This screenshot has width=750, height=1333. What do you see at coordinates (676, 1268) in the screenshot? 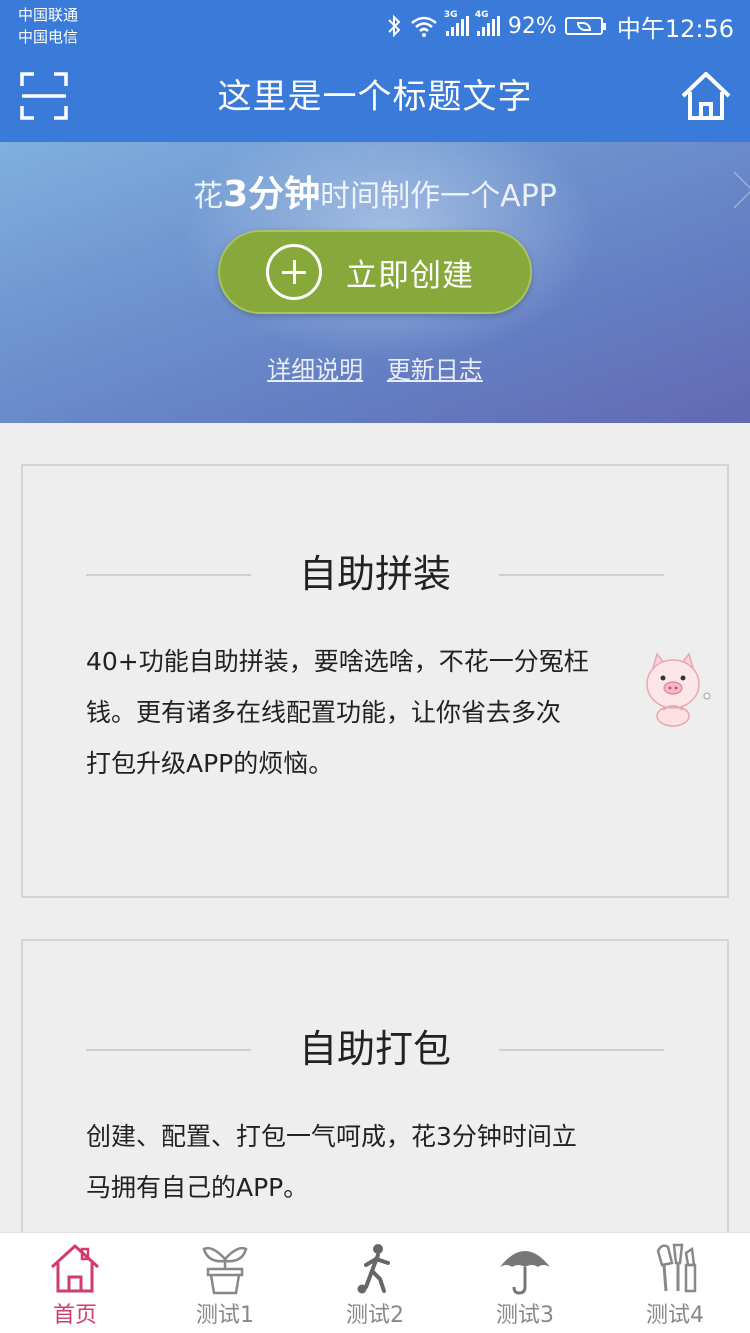
I see `makeup-brushes-icon` at bounding box center [676, 1268].